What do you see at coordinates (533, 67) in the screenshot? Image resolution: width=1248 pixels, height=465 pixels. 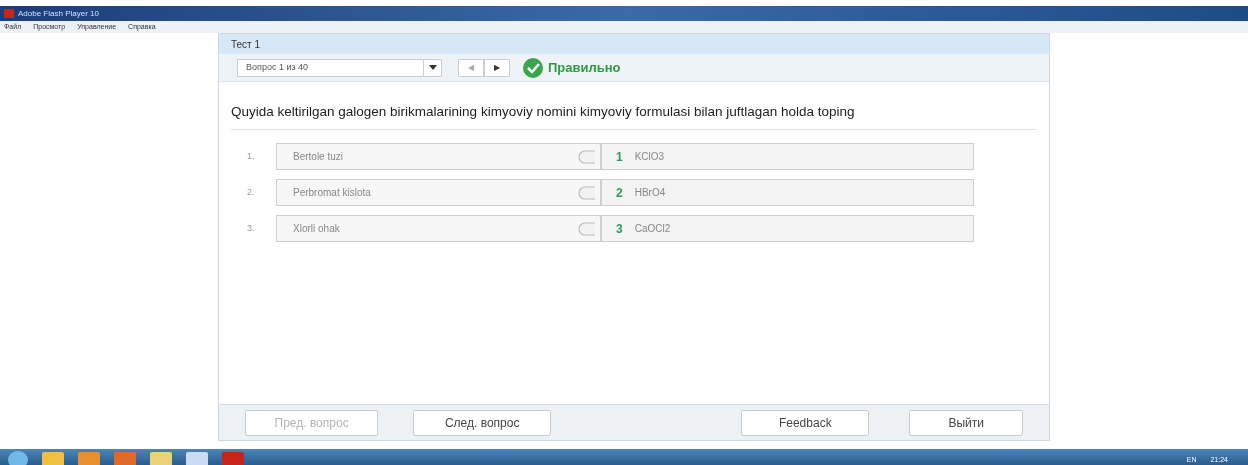 I see `check-icon` at bounding box center [533, 67].